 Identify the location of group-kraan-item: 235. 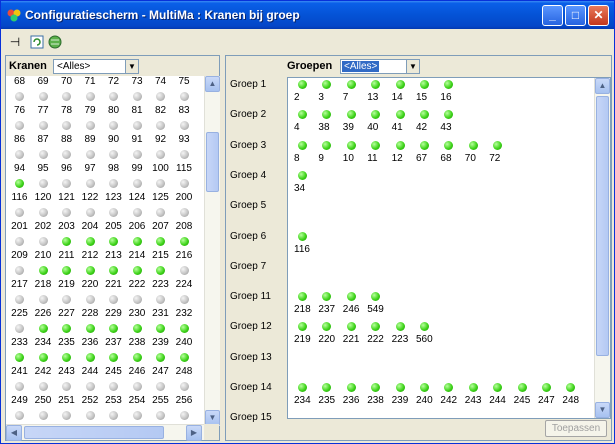
(330, 395).